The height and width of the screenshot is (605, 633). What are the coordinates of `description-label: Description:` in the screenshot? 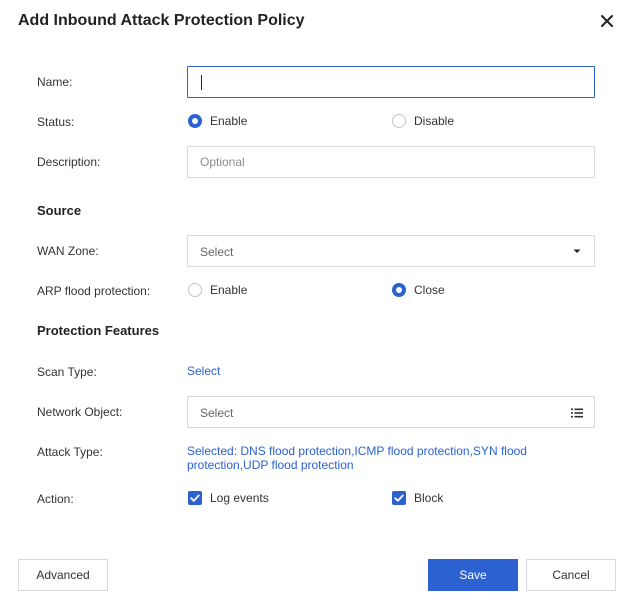 It's located at (69, 162).